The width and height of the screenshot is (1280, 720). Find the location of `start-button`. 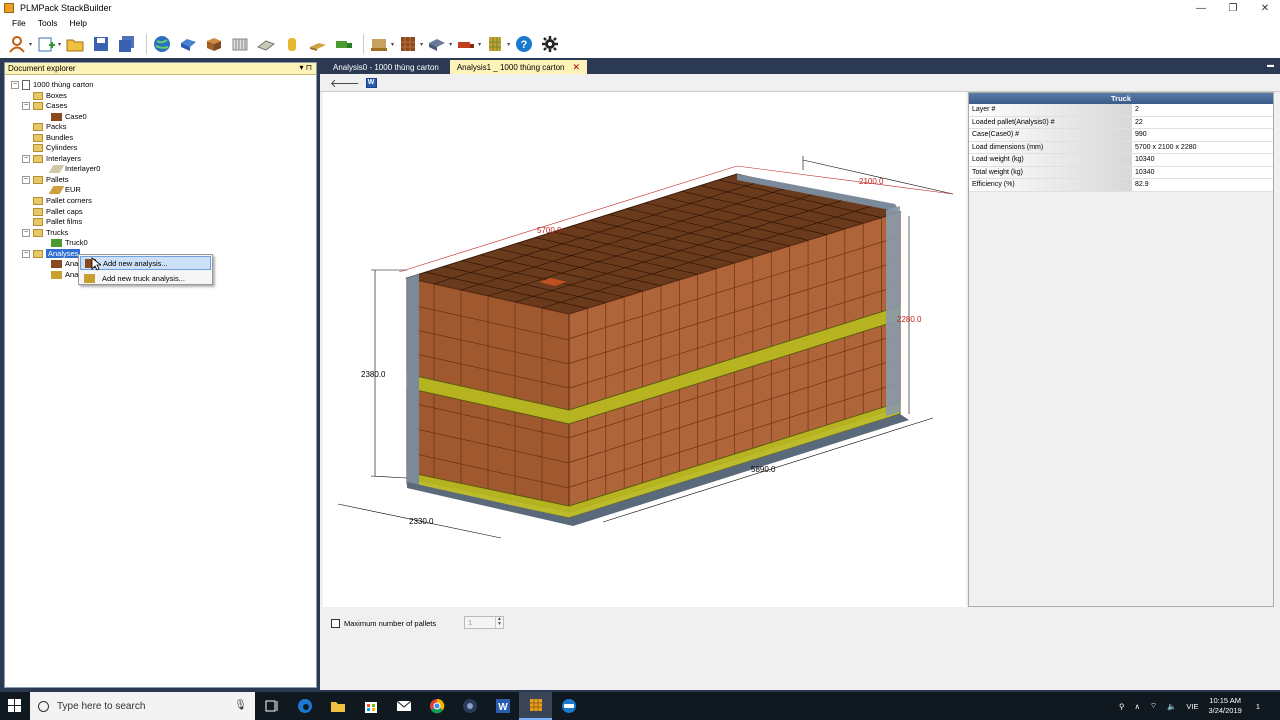

start-button is located at coordinates (15, 706).